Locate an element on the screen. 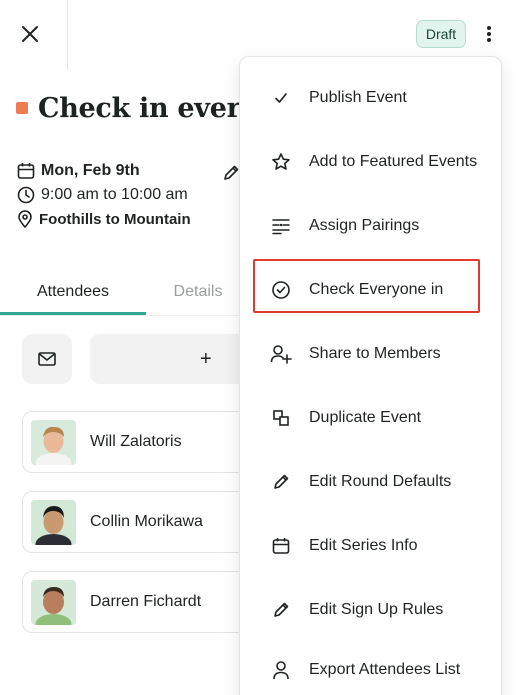 This screenshot has height=695, width=520. star-icon is located at coordinates (281, 162).